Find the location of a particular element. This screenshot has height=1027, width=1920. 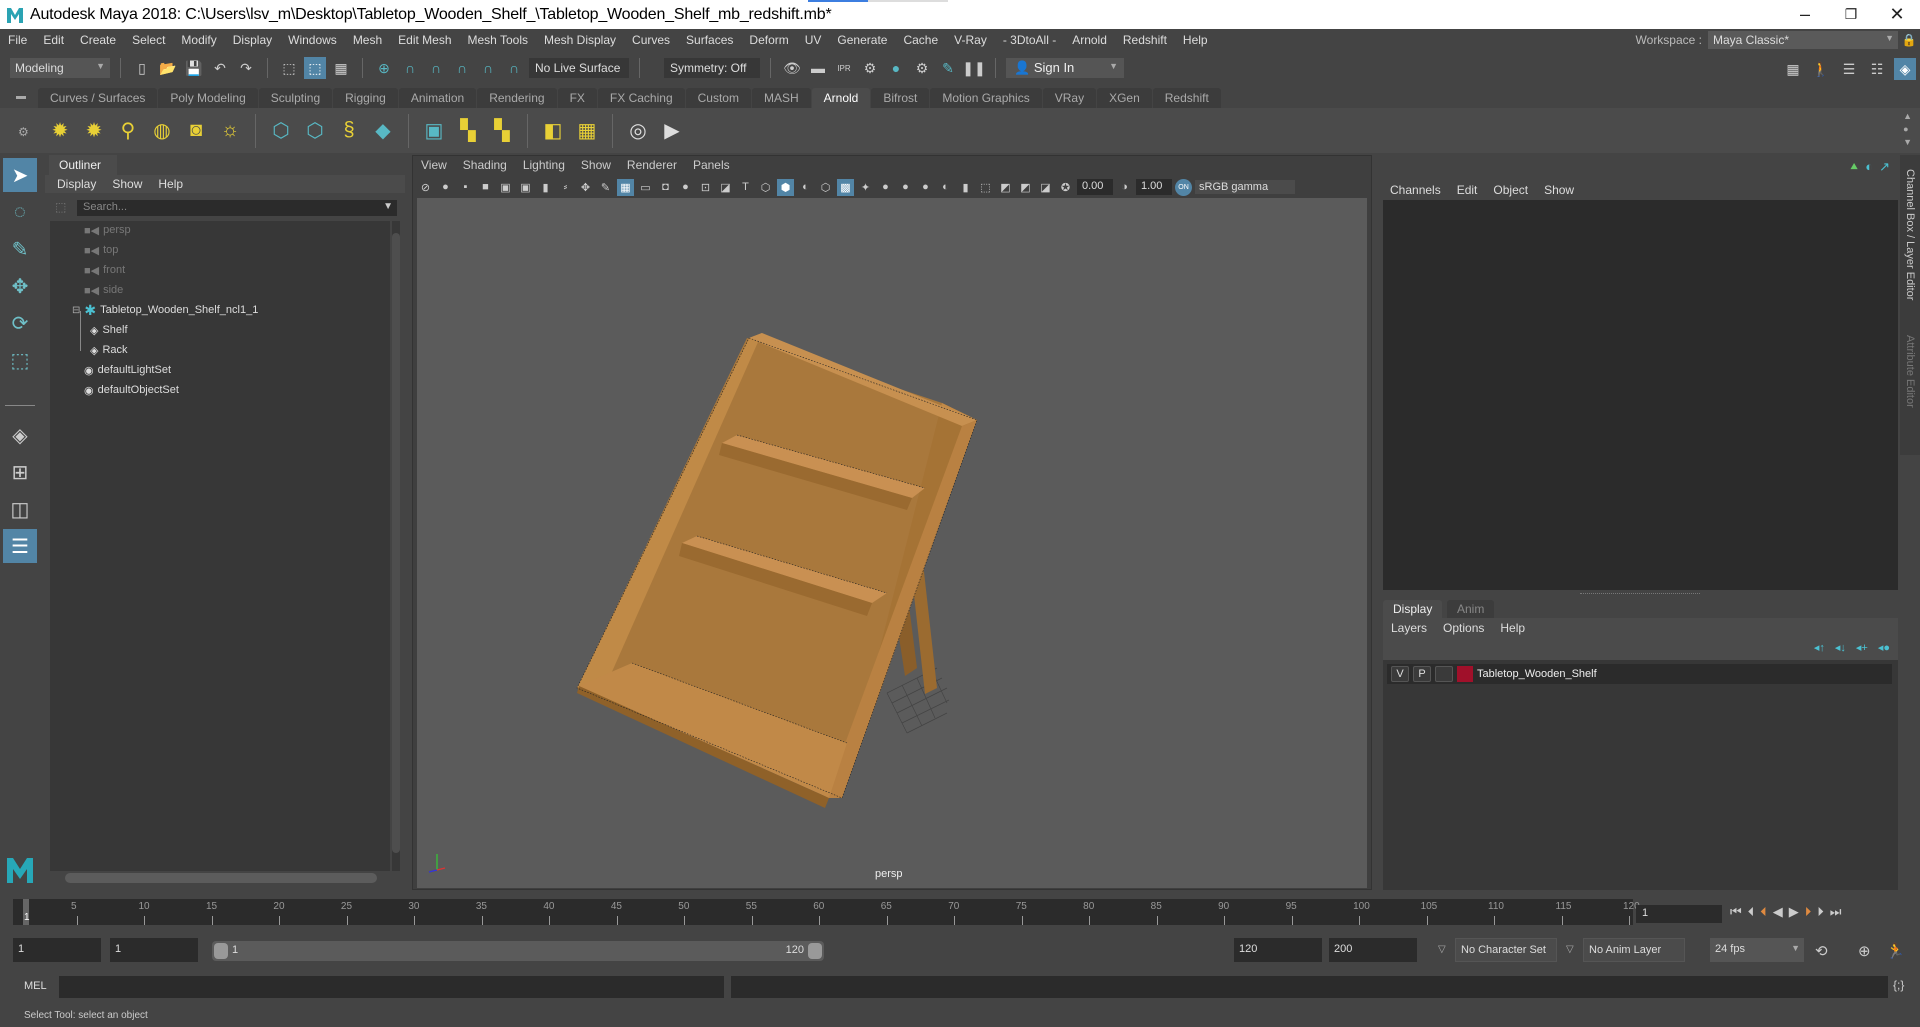

step-forward-frame-icon: ⏵ is located at coordinates (1820, 912).